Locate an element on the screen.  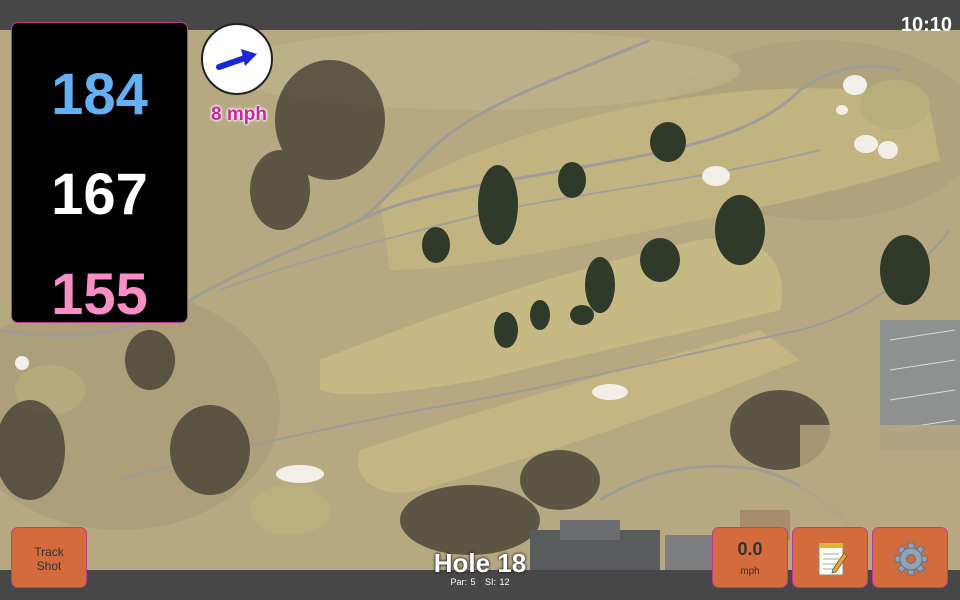
gear-icon is located at coordinates (911, 559).